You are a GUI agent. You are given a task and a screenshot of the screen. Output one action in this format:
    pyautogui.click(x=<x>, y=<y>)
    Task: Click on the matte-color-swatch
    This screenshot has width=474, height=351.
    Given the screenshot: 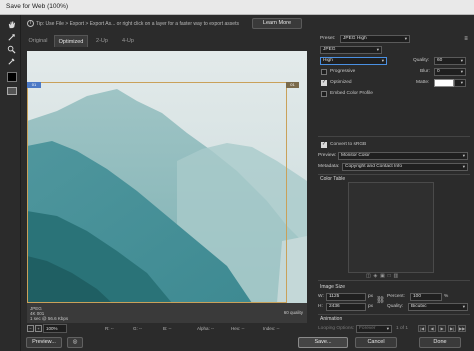 What is the action you would take?
    pyautogui.click(x=444, y=83)
    